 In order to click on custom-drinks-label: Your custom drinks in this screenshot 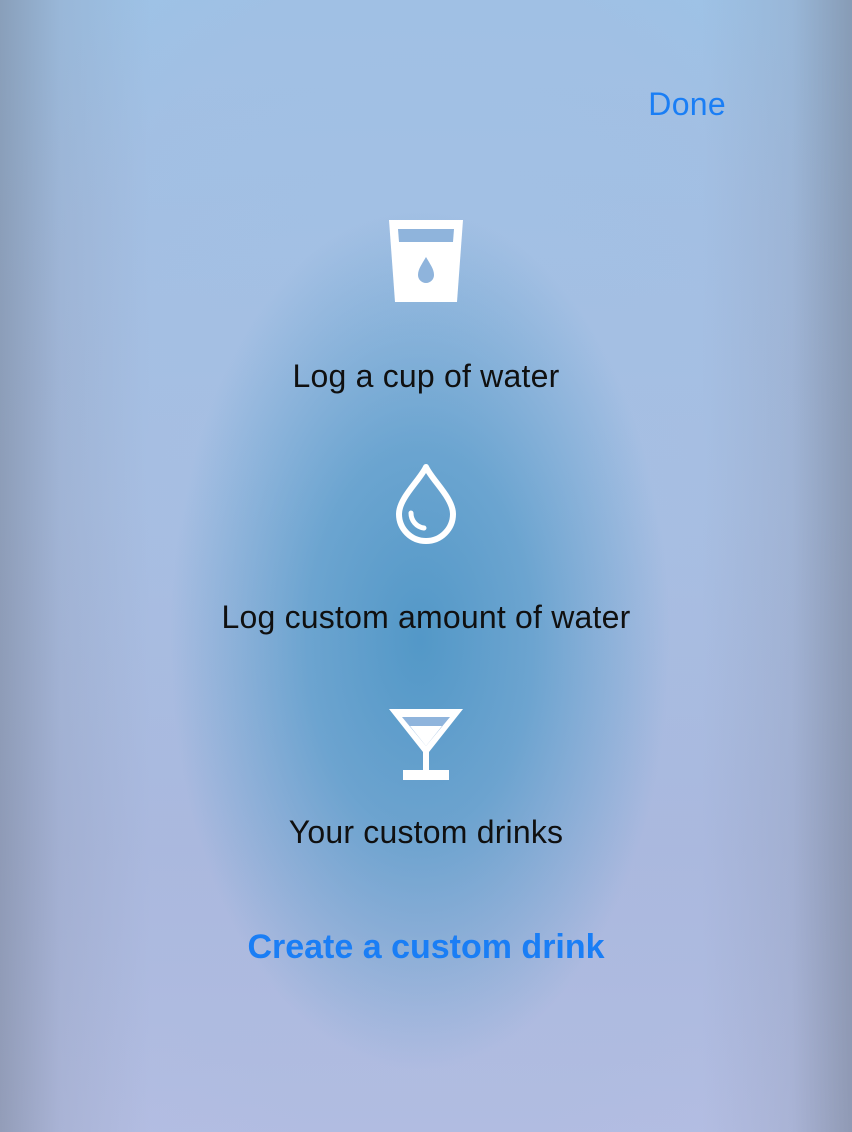, I will do `click(426, 832)`.